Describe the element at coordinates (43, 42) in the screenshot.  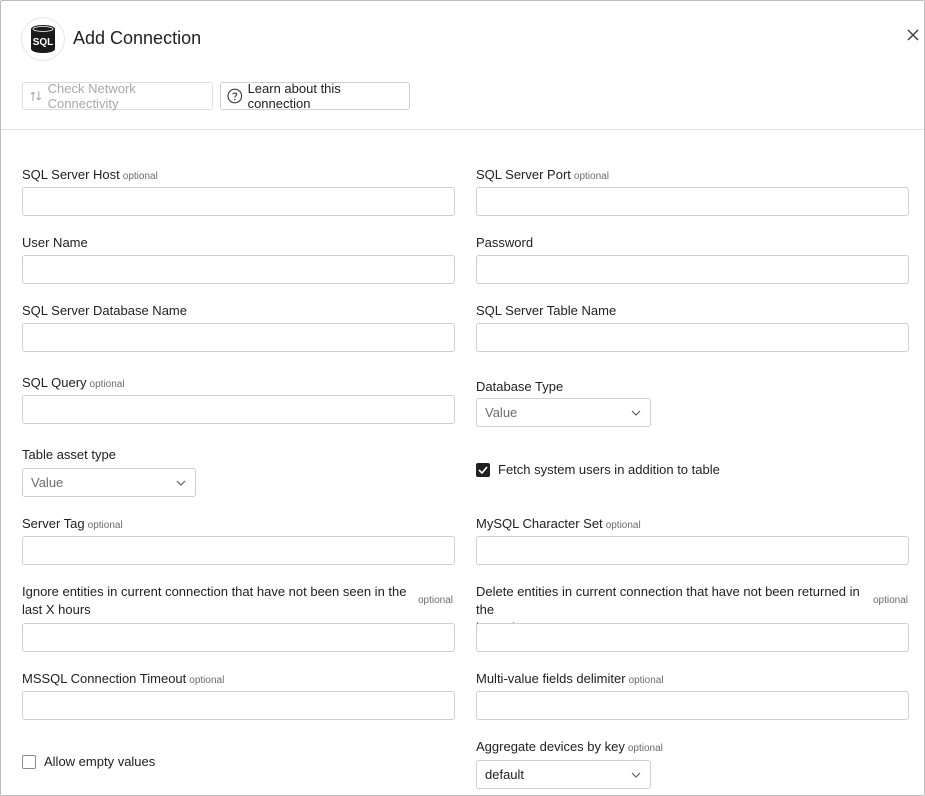
I see `logo-text: SQL` at that location.